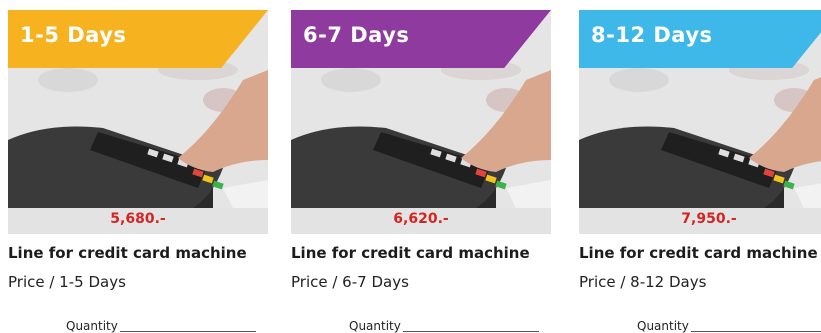  I want to click on product-subtitle: Price / 8-12 Days, so click(643, 282).